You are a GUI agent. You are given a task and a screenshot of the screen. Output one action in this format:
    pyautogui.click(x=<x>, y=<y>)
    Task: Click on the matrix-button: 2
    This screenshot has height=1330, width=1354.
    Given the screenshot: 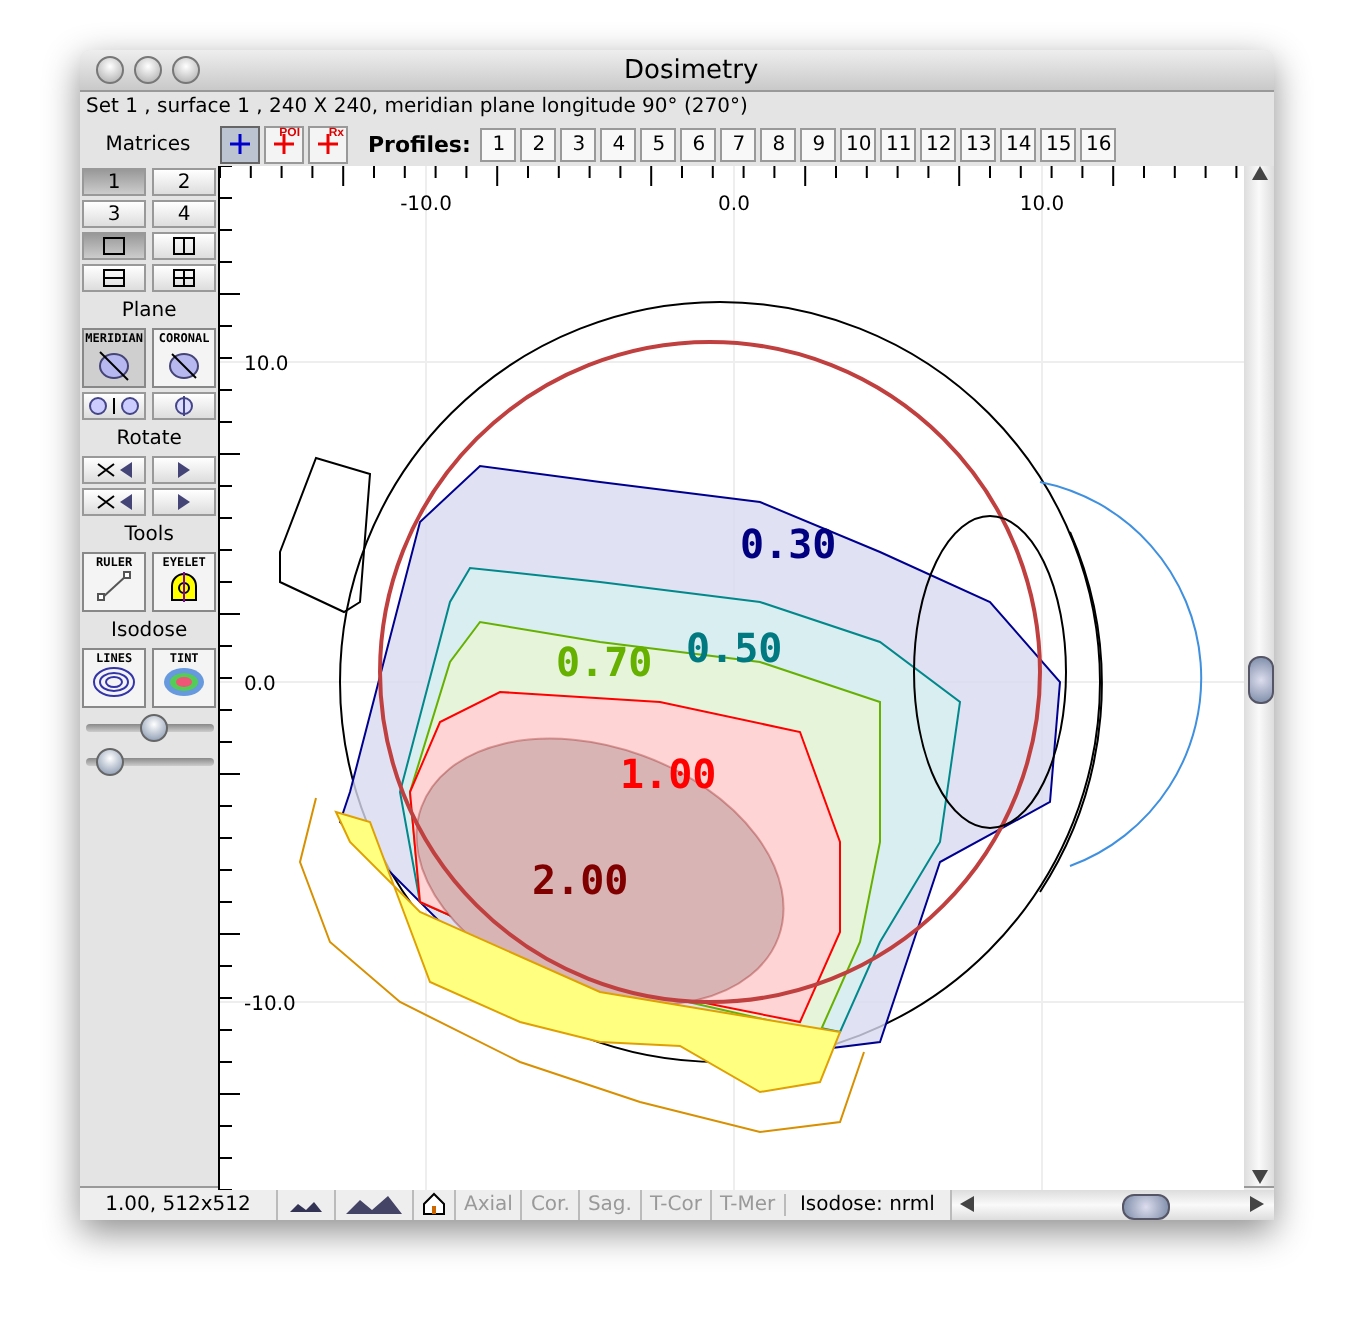 What is the action you would take?
    pyautogui.click(x=184, y=182)
    